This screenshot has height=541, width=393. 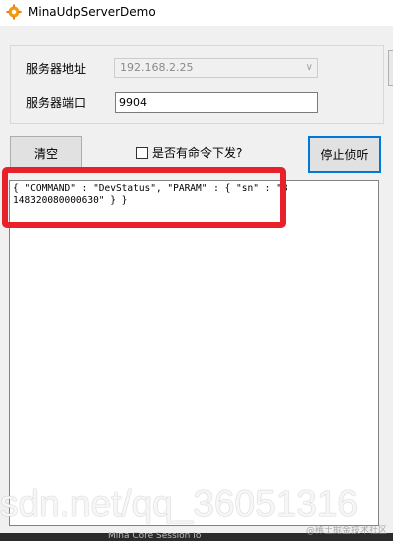 What do you see at coordinates (347, 531) in the screenshot?
I see `watermark-small: @稀土掘金技术社区` at bounding box center [347, 531].